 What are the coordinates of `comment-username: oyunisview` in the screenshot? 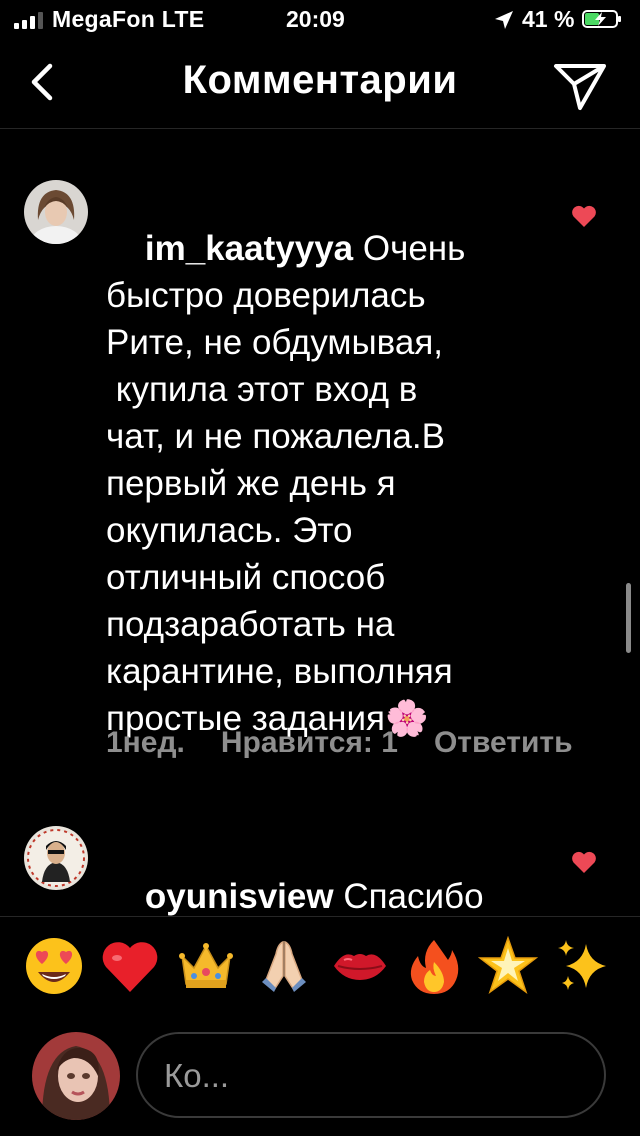 It's located at (239, 896).